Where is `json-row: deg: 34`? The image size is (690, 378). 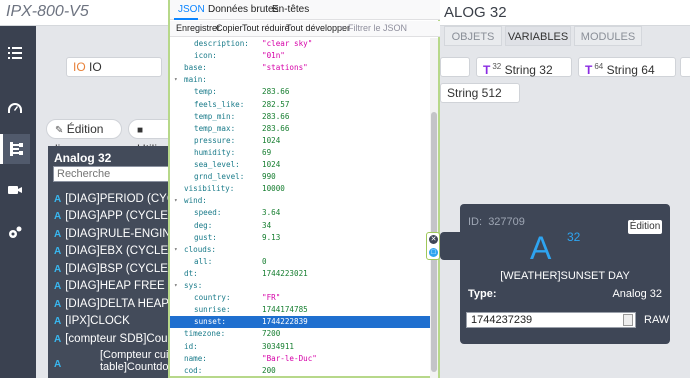
json-row: deg: 34 is located at coordinates (301, 226).